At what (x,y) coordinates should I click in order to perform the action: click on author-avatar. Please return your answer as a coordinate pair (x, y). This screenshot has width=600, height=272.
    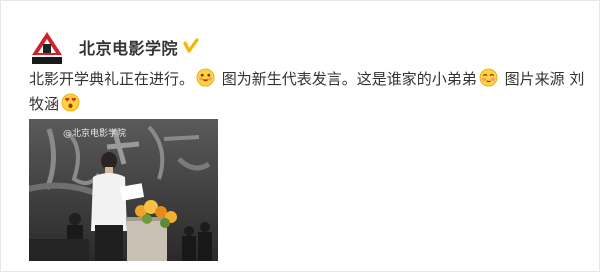
    Looking at the image, I should click on (47, 48).